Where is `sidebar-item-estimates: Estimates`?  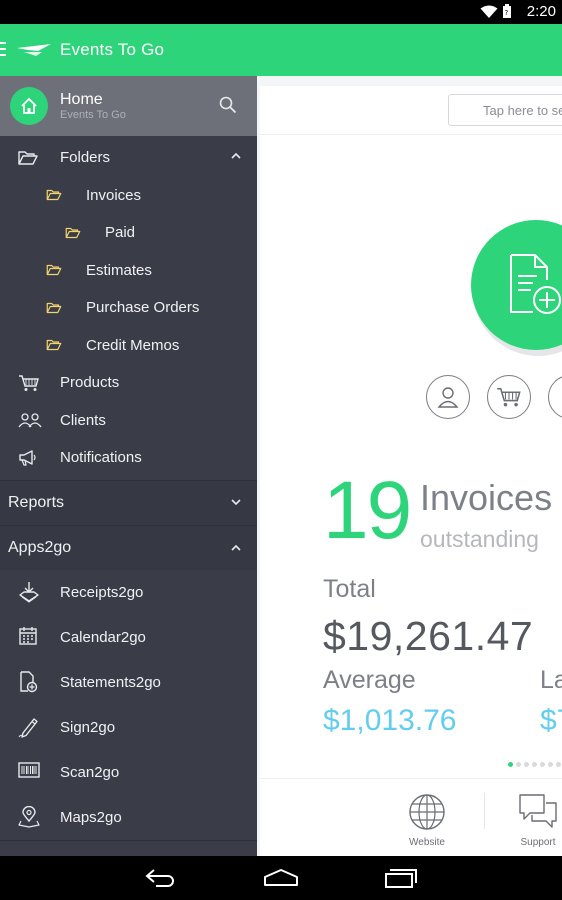 sidebar-item-estimates: Estimates is located at coordinates (128, 271).